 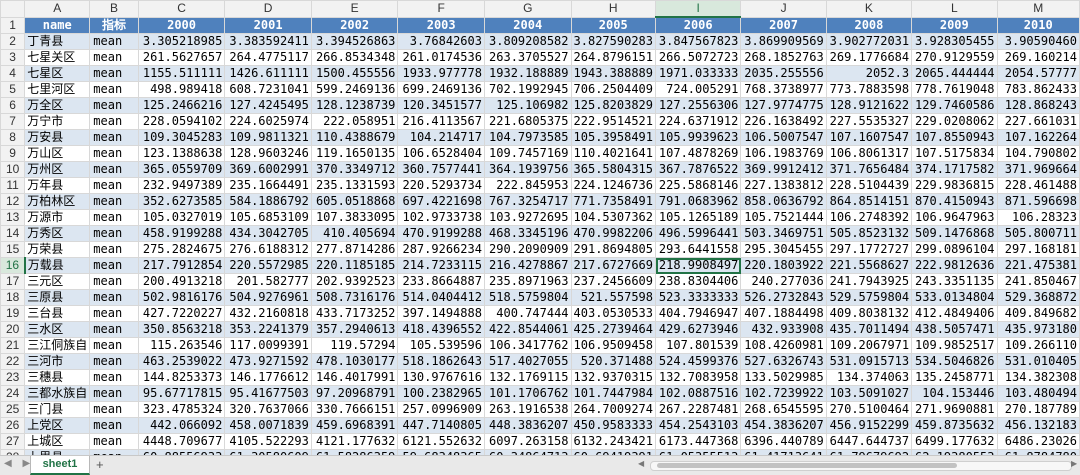 What do you see at coordinates (181, 265) in the screenshot?
I see `value-cell: 217.7912854` at bounding box center [181, 265].